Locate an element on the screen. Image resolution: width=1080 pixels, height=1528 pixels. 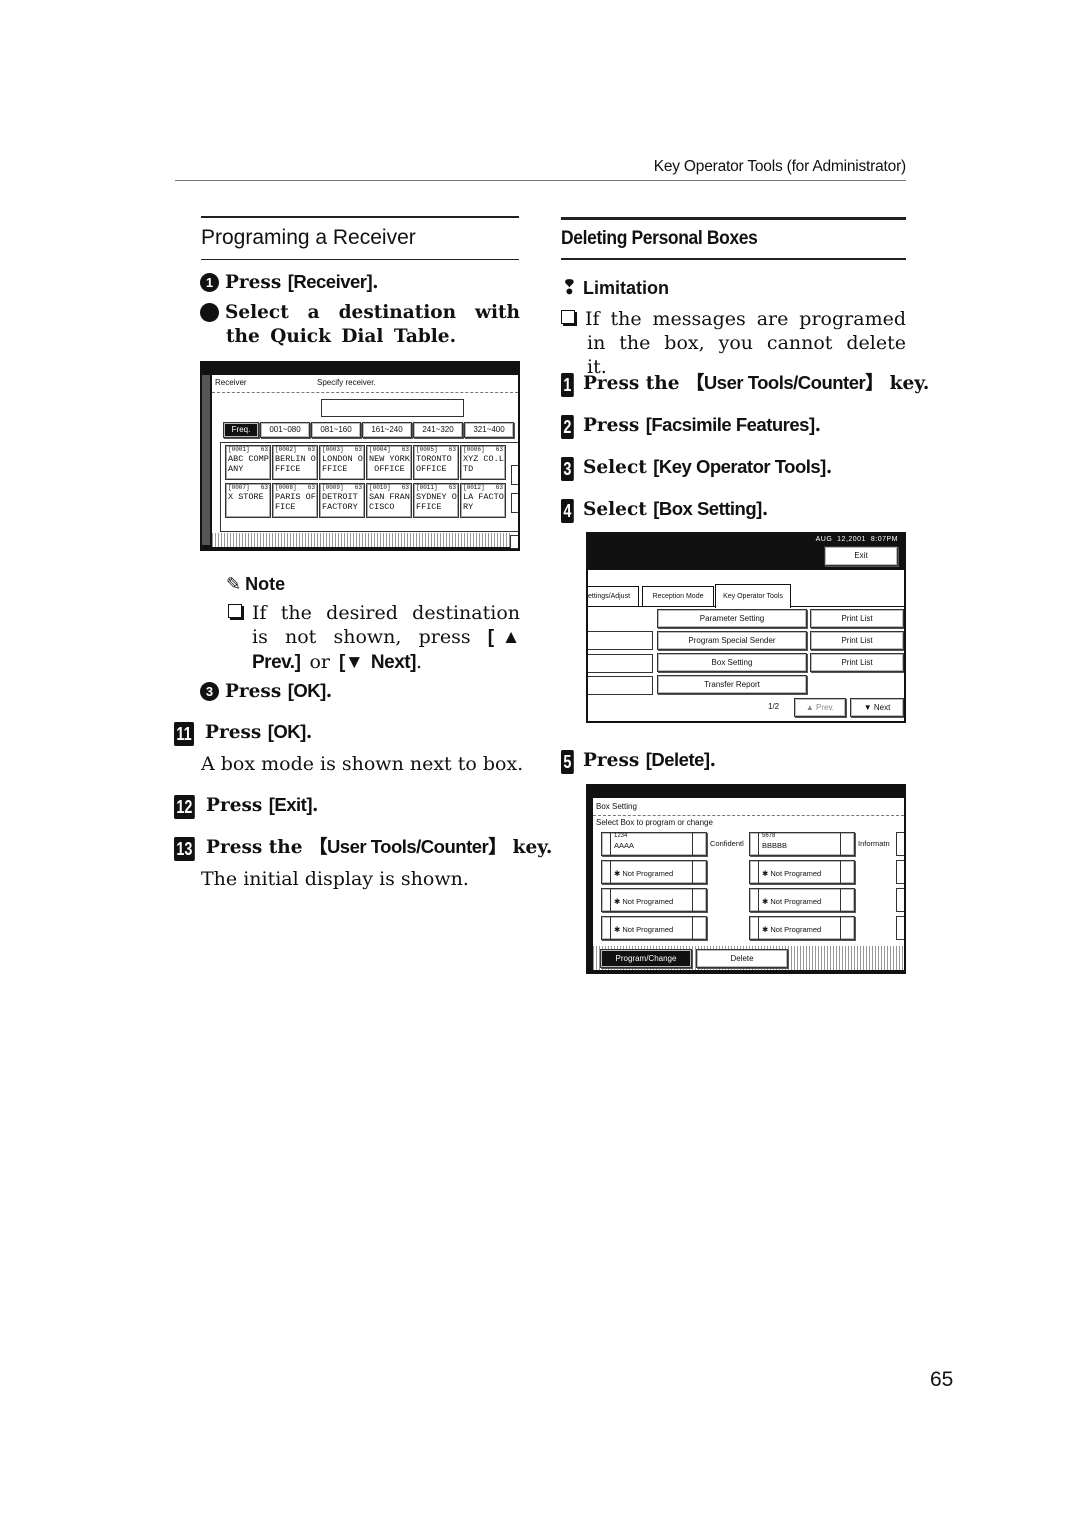
receiver-input is located at coordinates (392, 408).